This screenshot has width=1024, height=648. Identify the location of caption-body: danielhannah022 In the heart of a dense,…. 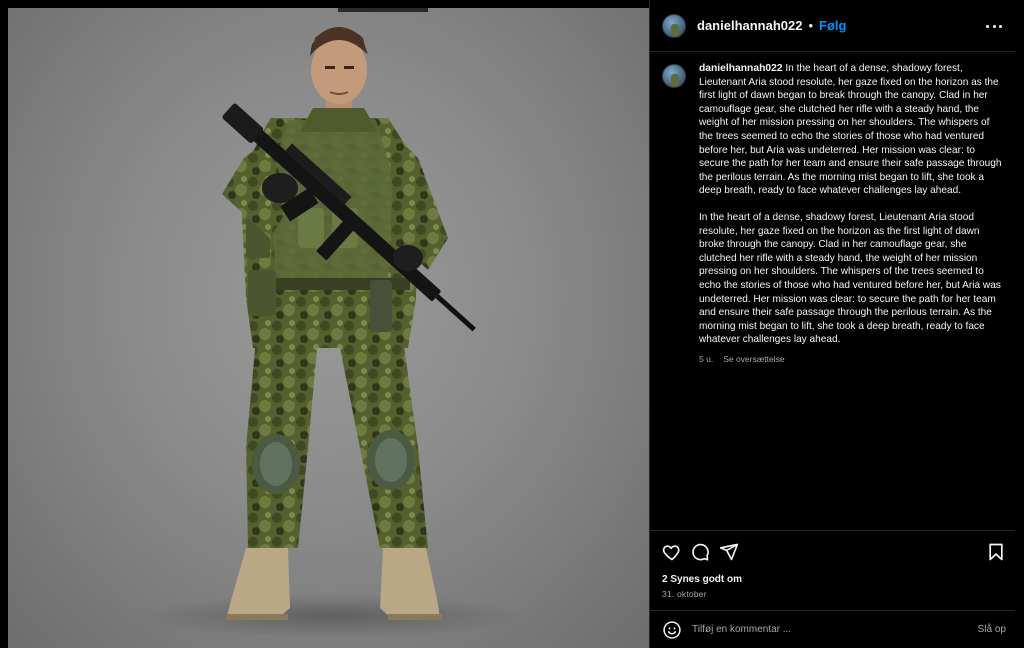
(851, 214).